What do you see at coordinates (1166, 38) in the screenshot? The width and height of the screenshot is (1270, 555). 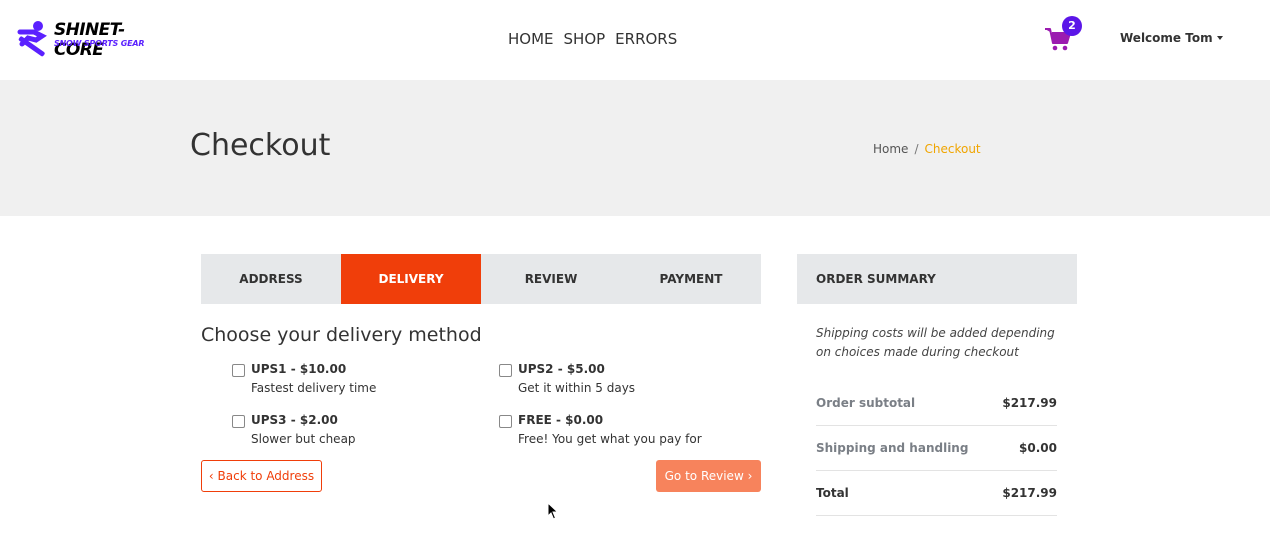 I see `welcome-label: Welcome Tom` at bounding box center [1166, 38].